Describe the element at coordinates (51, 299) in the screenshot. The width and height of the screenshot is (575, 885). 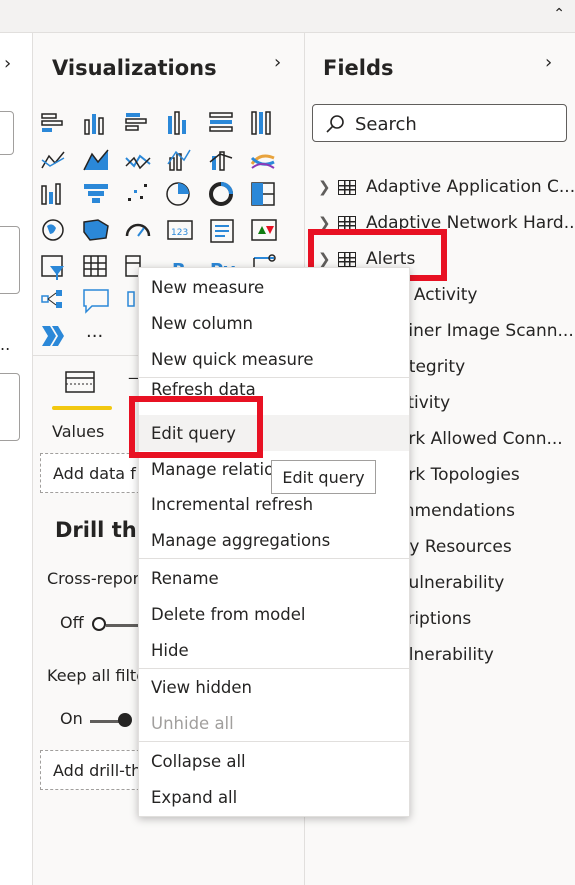
I see `decomposition-tree-icon` at that location.